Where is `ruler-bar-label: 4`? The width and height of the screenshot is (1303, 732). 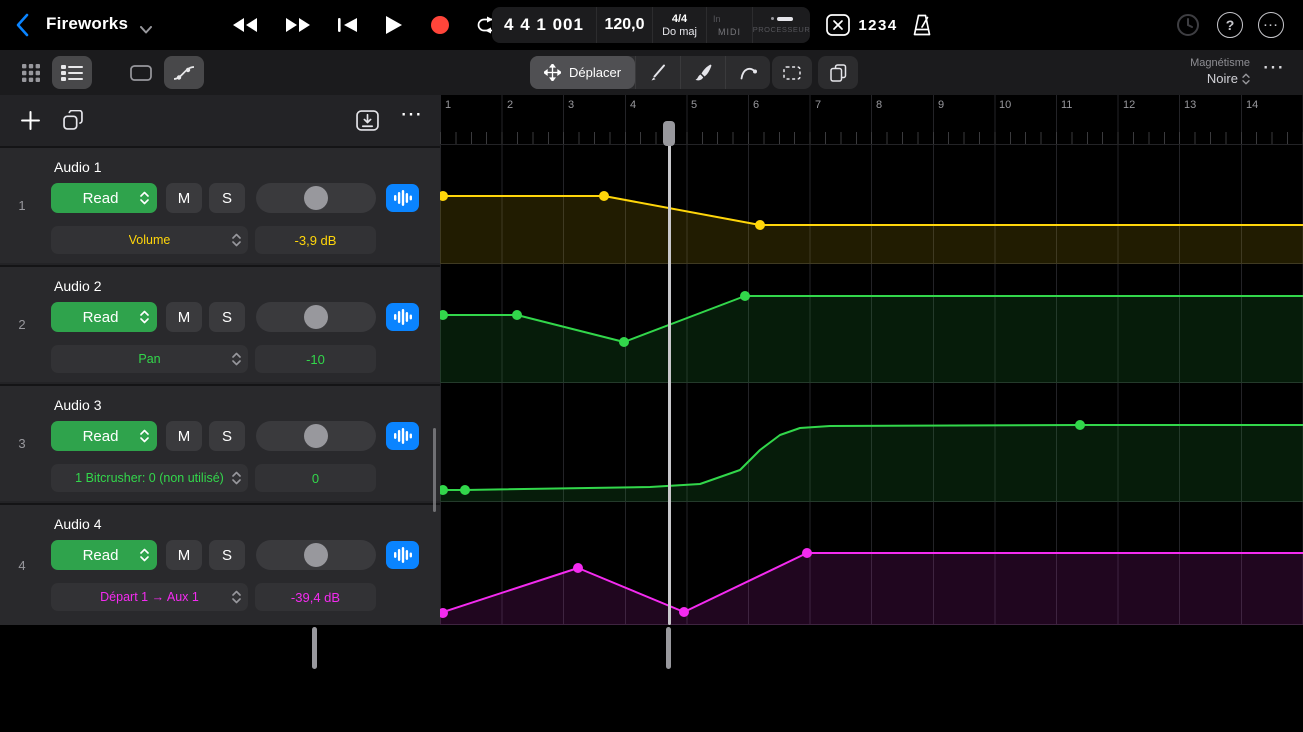 ruler-bar-label: 4 is located at coordinates (633, 105).